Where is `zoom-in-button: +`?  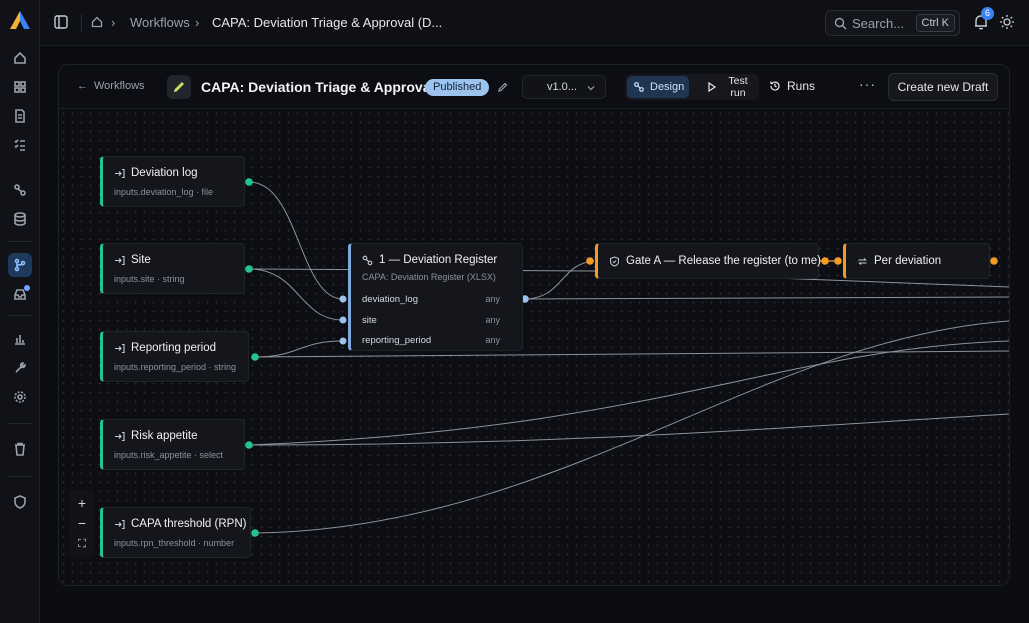 zoom-in-button: + is located at coordinates (82, 503).